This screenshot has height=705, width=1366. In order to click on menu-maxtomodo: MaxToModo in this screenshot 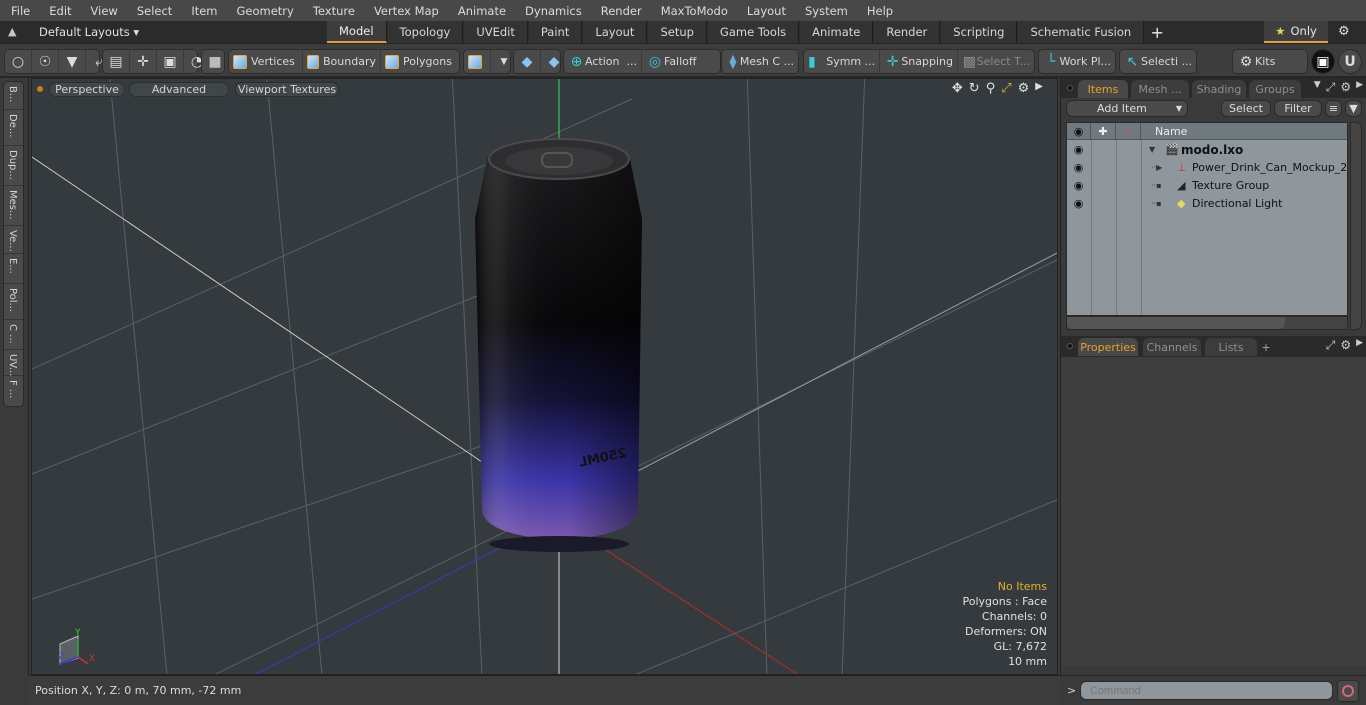, I will do `click(693, 11)`.